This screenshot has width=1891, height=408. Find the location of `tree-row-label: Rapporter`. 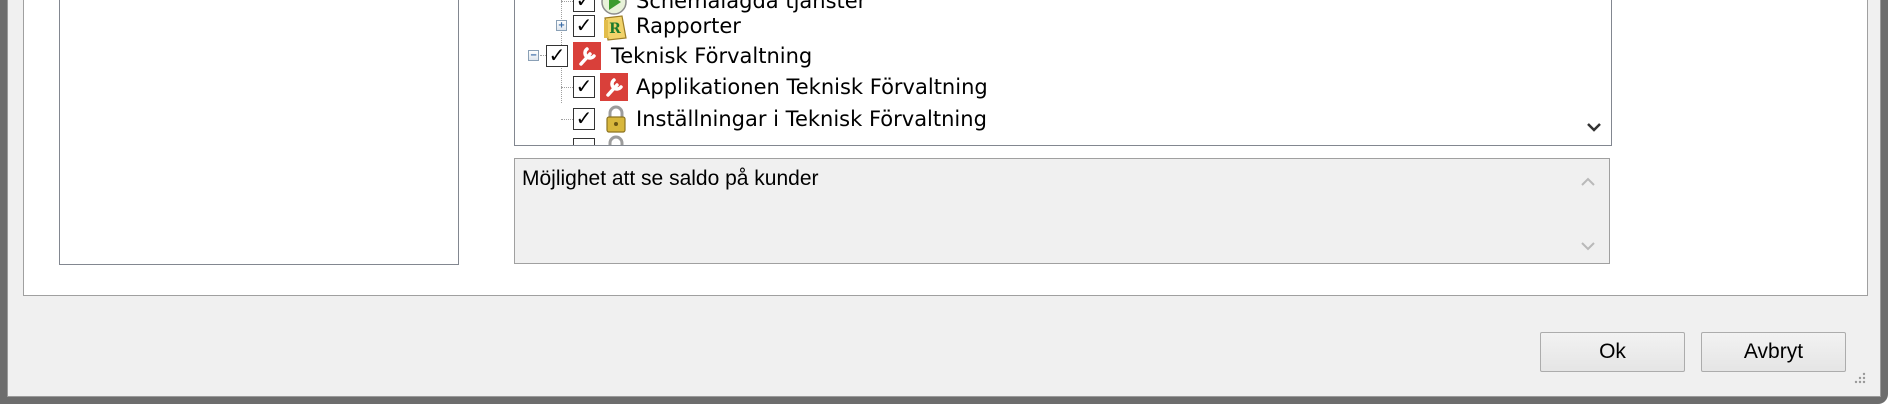

tree-row-label: Rapporter is located at coordinates (688, 26).